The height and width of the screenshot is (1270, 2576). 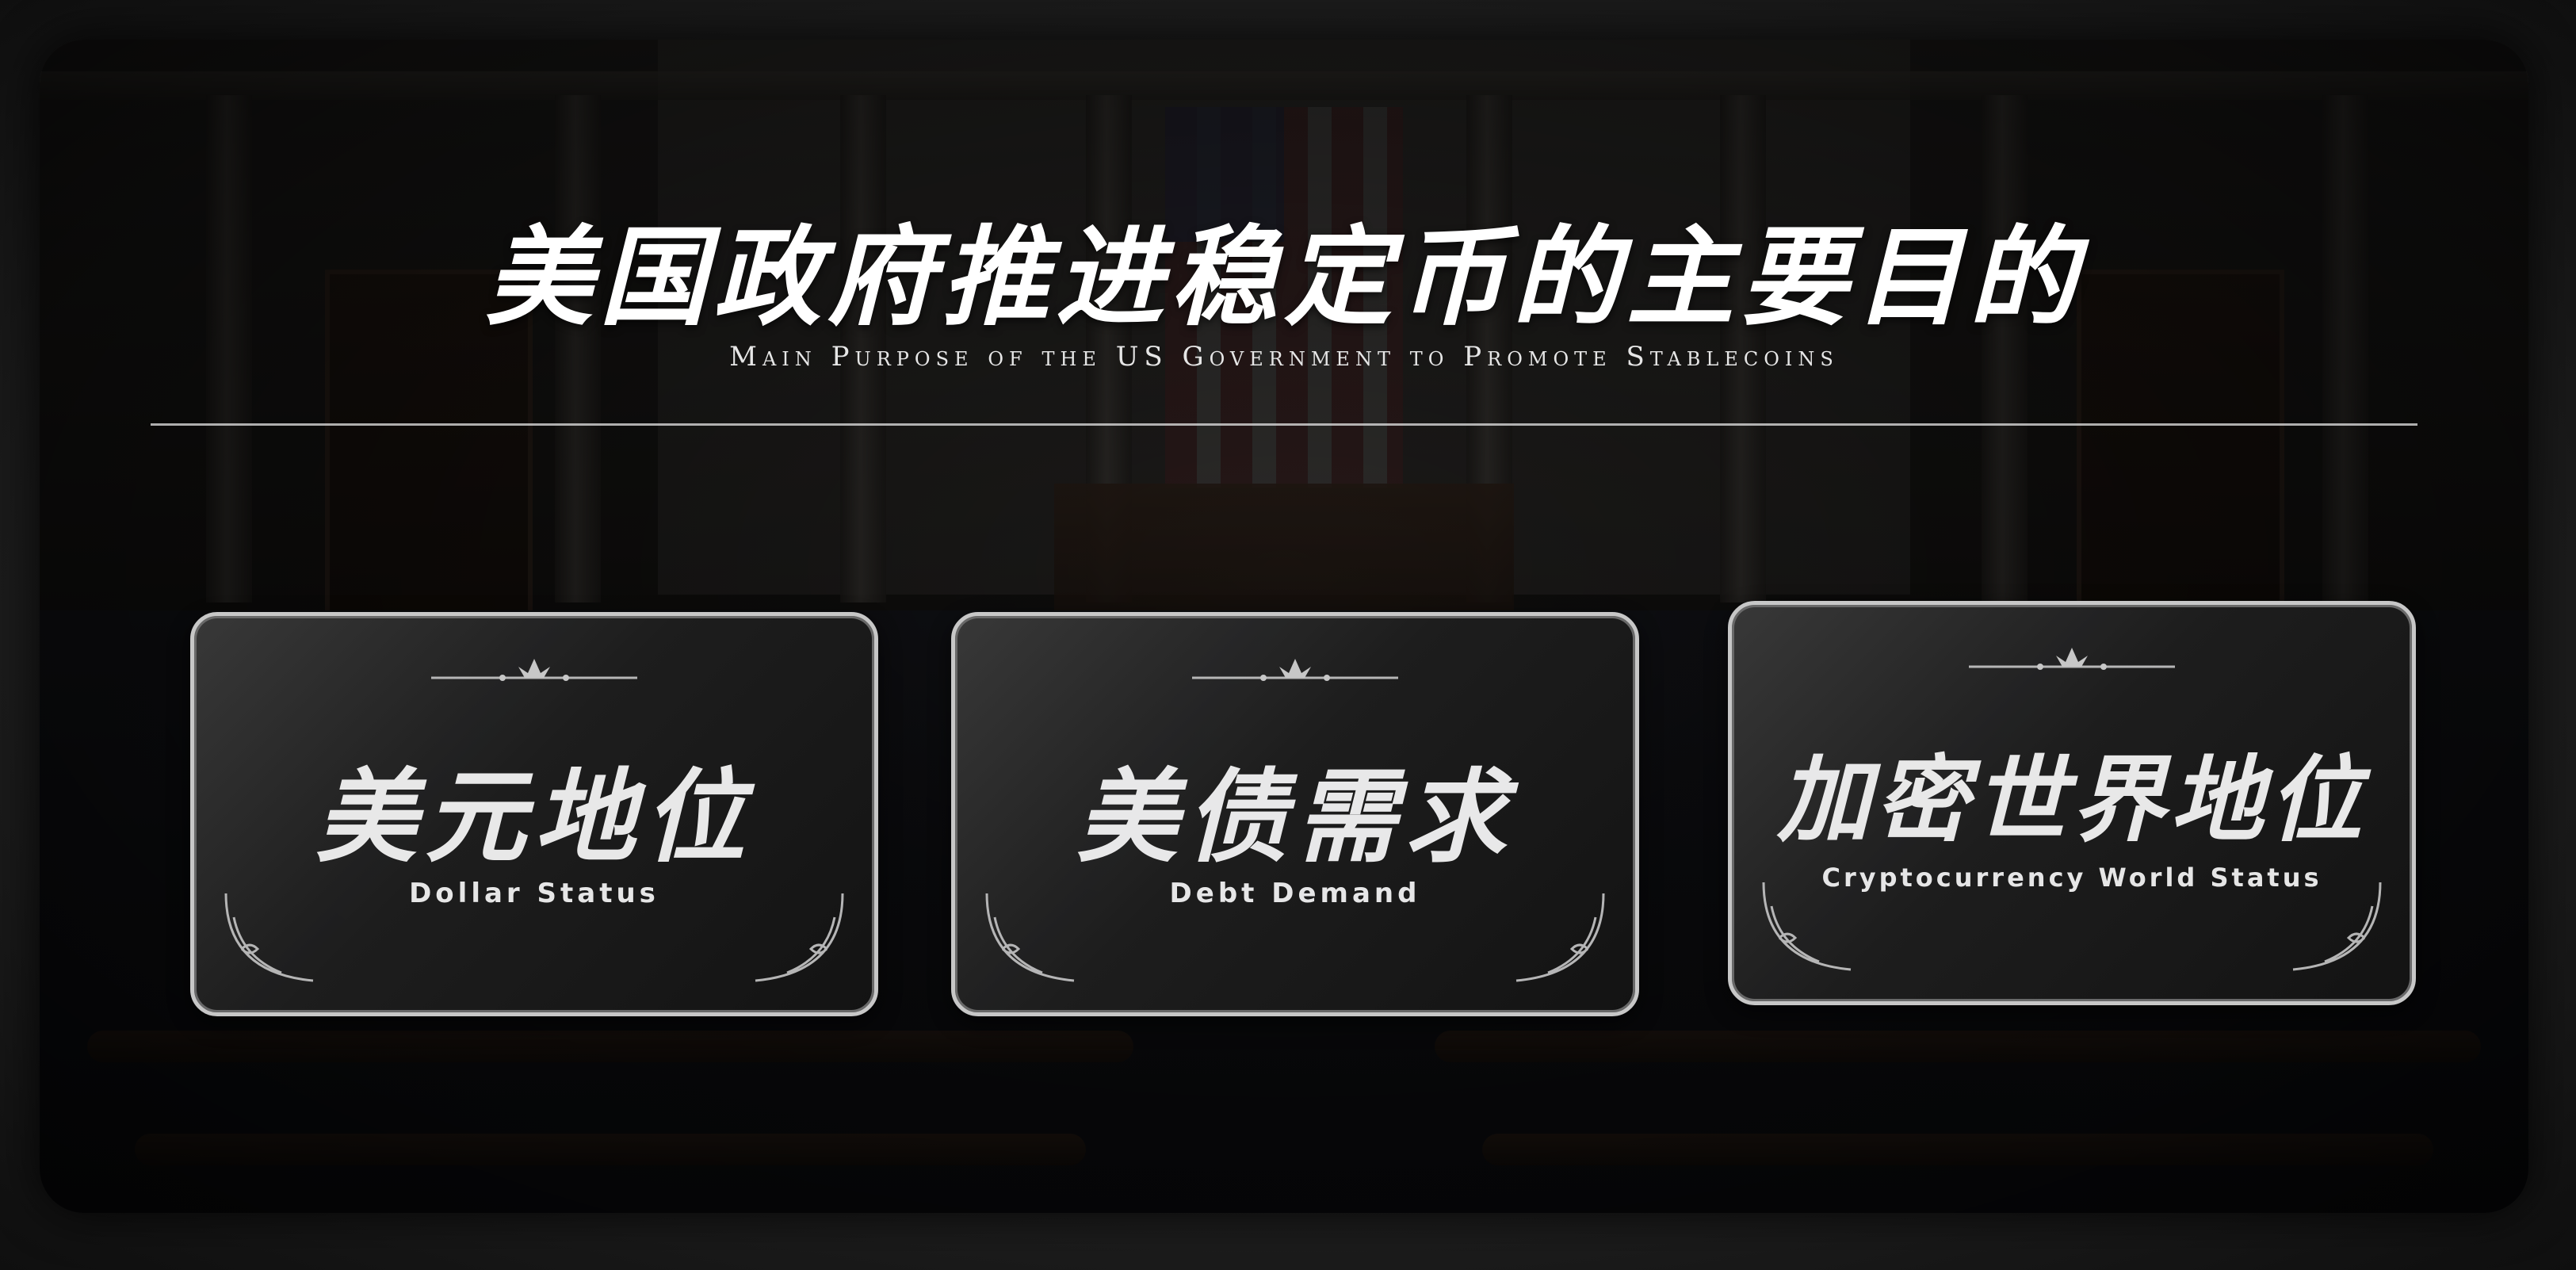 I want to click on card-title: 美元地位, so click(x=534, y=818).